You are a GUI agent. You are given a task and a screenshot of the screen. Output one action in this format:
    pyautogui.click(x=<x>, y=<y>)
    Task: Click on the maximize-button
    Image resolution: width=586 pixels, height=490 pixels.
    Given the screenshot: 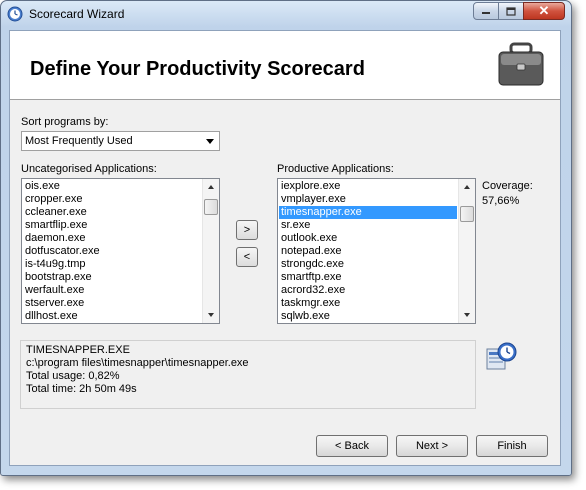 What is the action you would take?
    pyautogui.click(x=511, y=11)
    